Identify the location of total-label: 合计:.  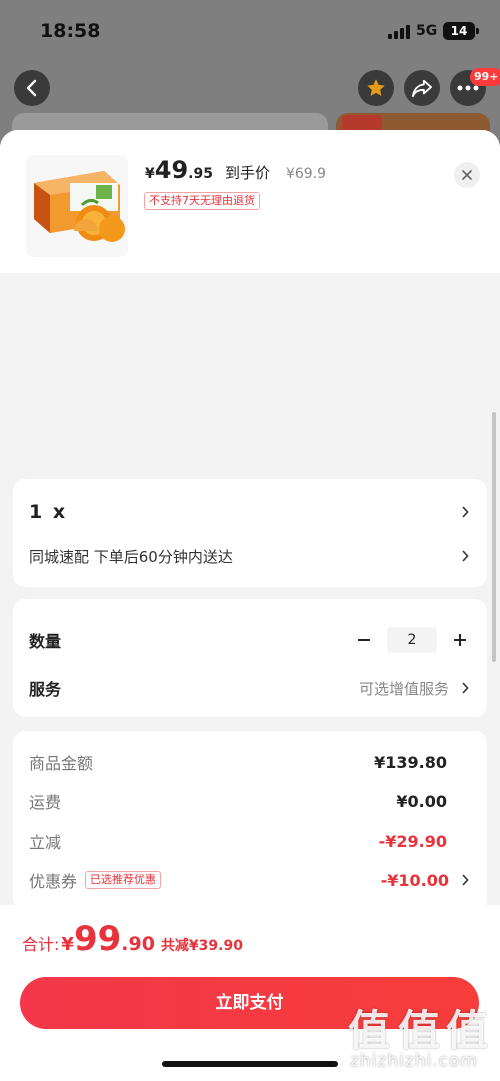
(41, 944).